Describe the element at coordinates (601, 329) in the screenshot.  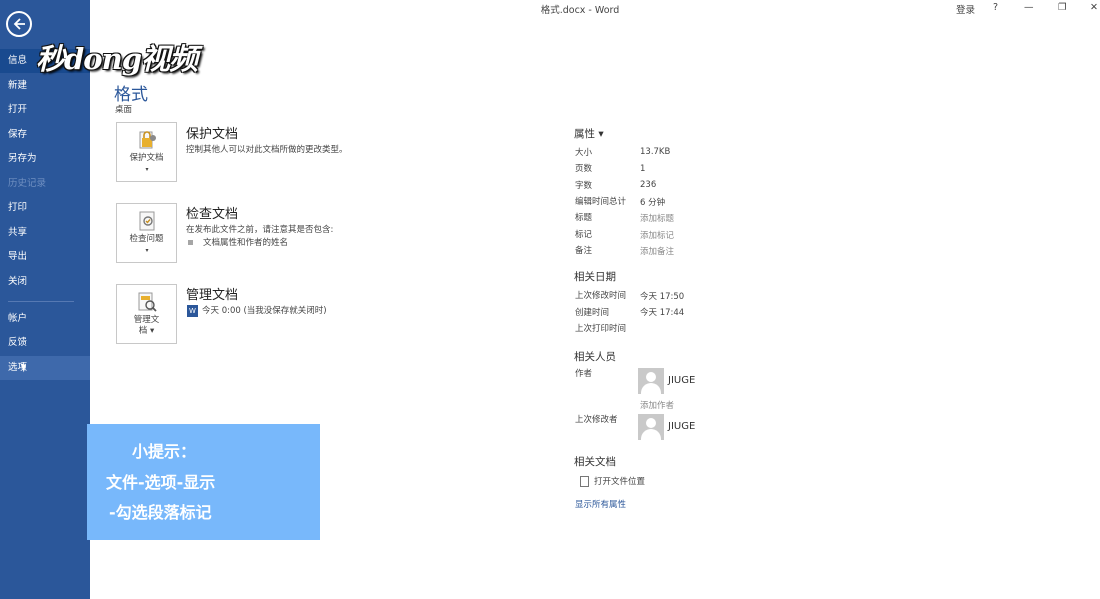
I see `prop-label-last-printed: 上次打印时间` at that location.